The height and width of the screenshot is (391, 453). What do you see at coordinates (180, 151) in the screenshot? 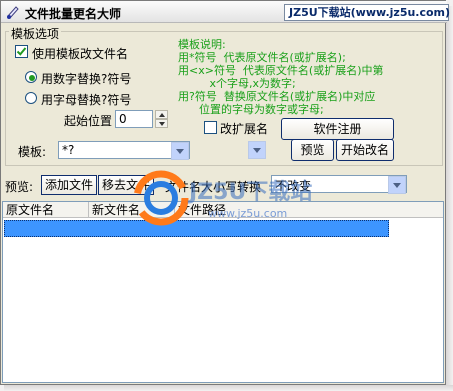
I see `template-dropdown-icon` at bounding box center [180, 151].